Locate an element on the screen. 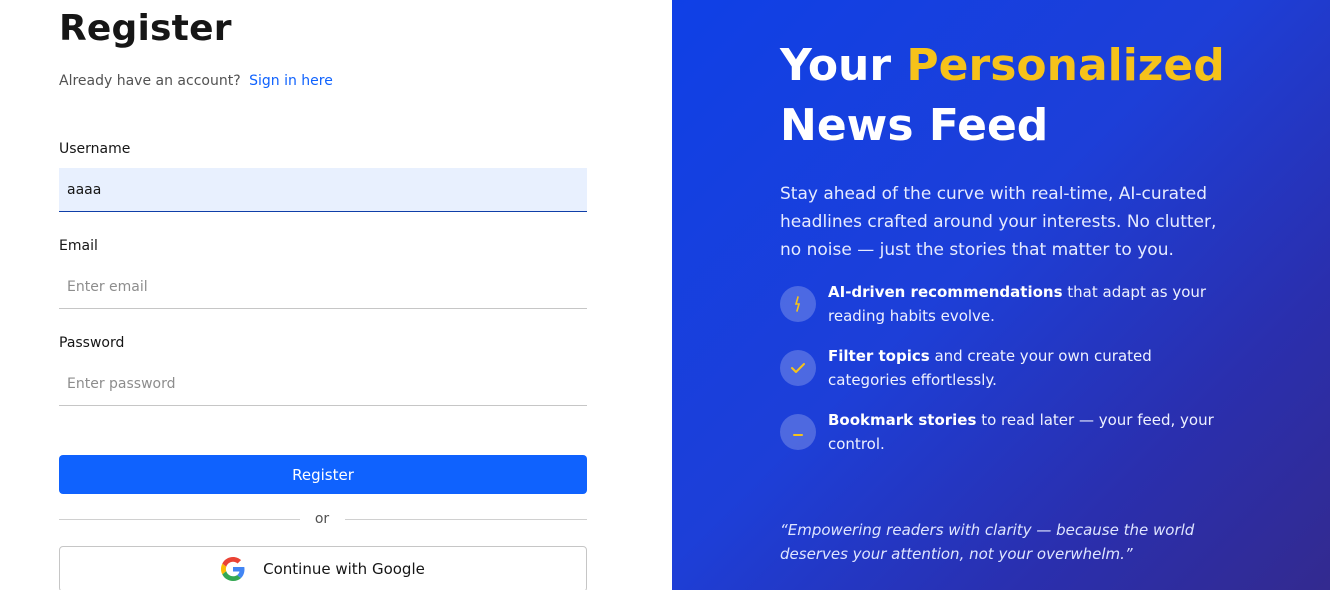 Image resolution: width=1330 pixels, height=590 pixels. username-label: Username is located at coordinates (95, 149).